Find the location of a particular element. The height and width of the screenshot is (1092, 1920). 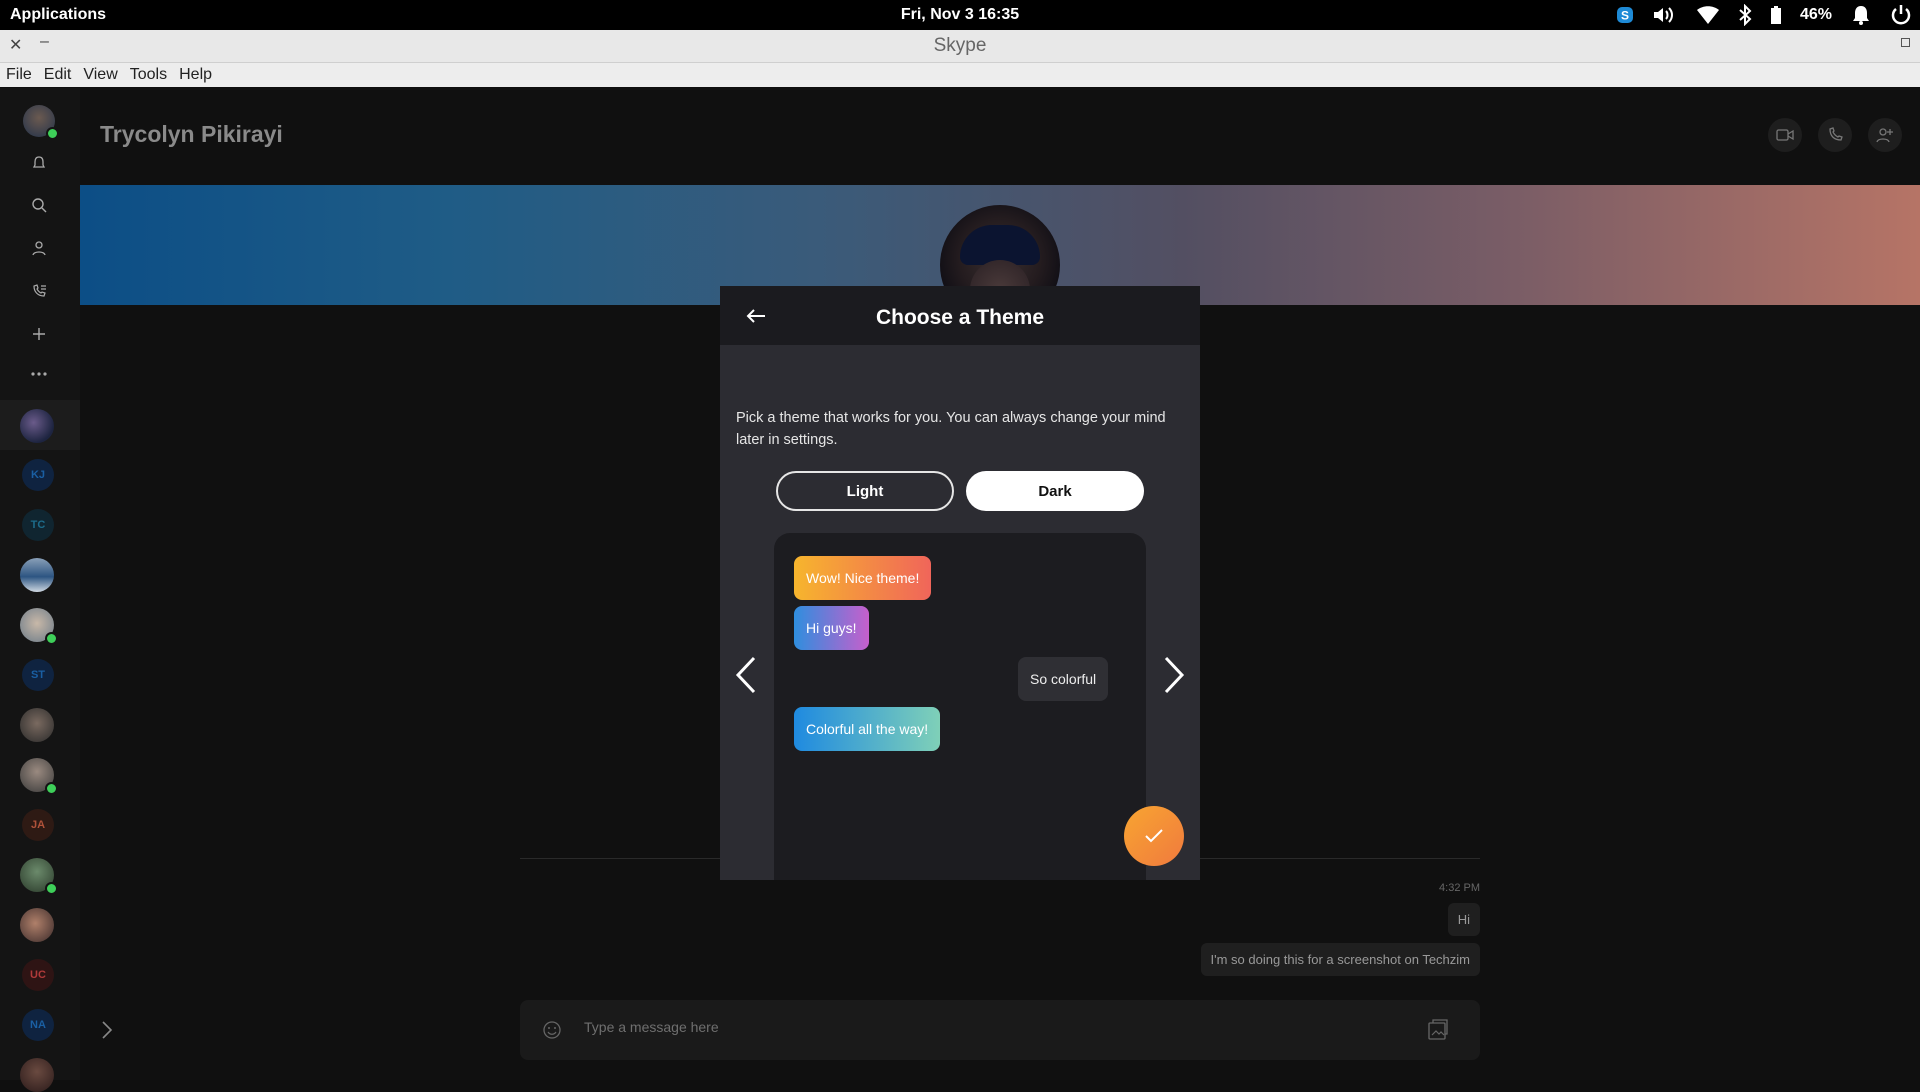

chat-initials-avatar: JA is located at coordinates (38, 825).